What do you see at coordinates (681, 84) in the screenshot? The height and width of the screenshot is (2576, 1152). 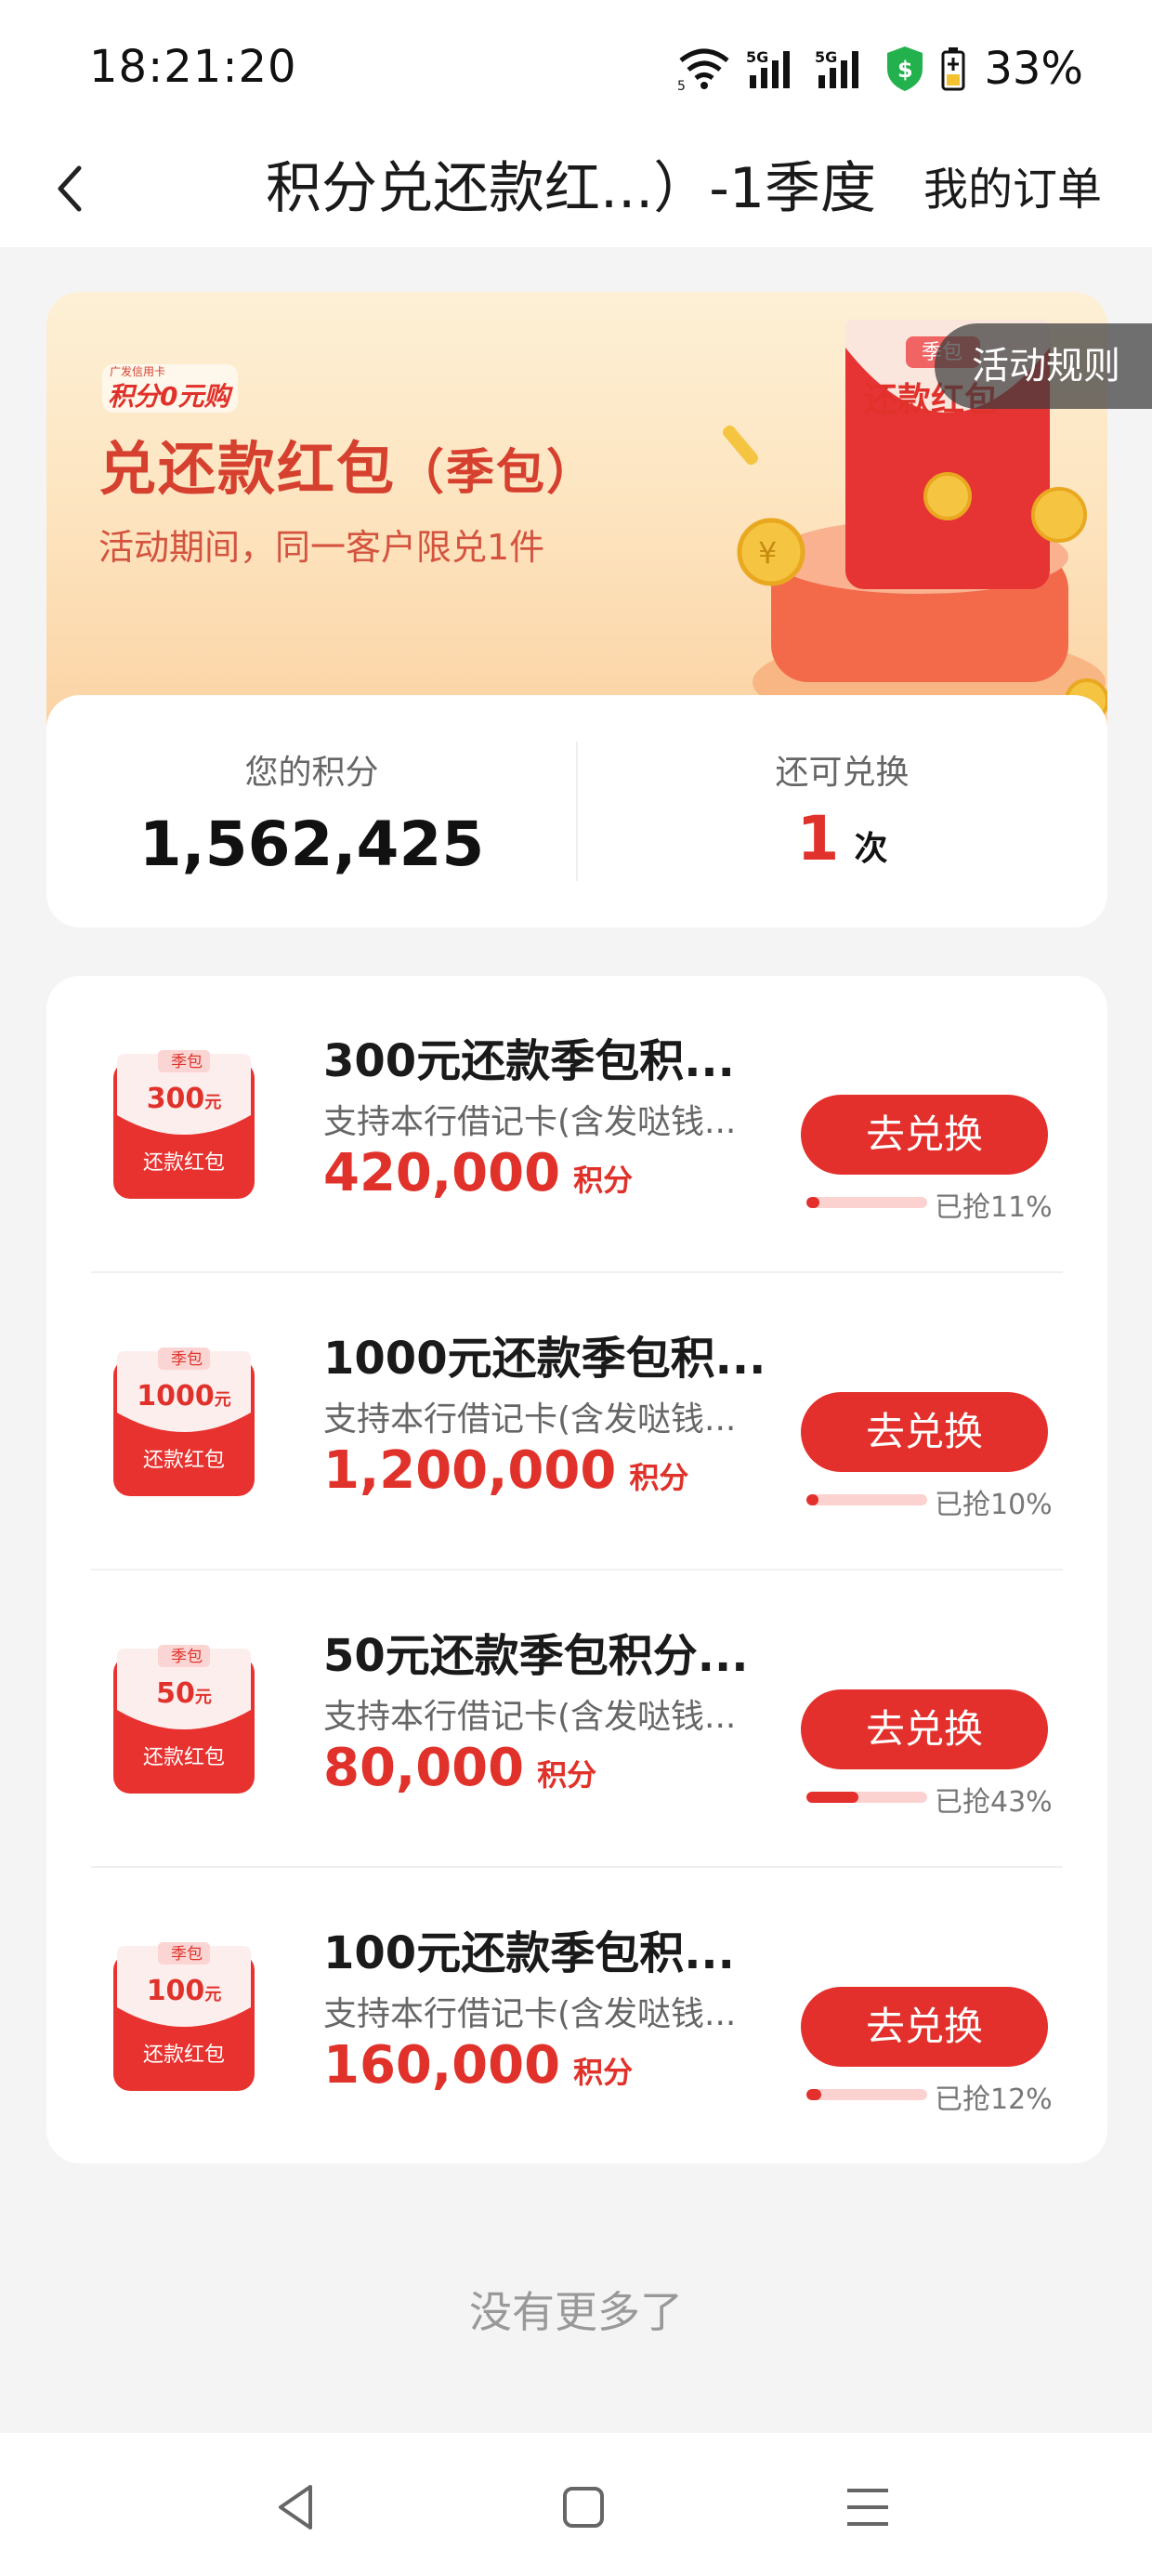 I see `svg-text: 5` at bounding box center [681, 84].